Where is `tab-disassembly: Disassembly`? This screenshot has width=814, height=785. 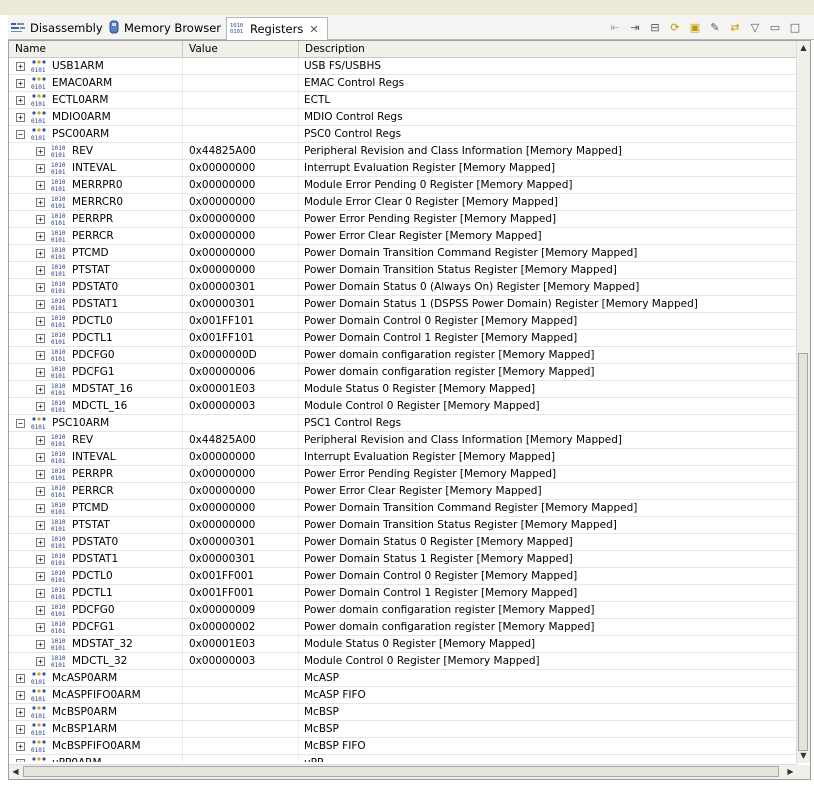
tab-disassembly: Disassembly is located at coordinates (56, 28).